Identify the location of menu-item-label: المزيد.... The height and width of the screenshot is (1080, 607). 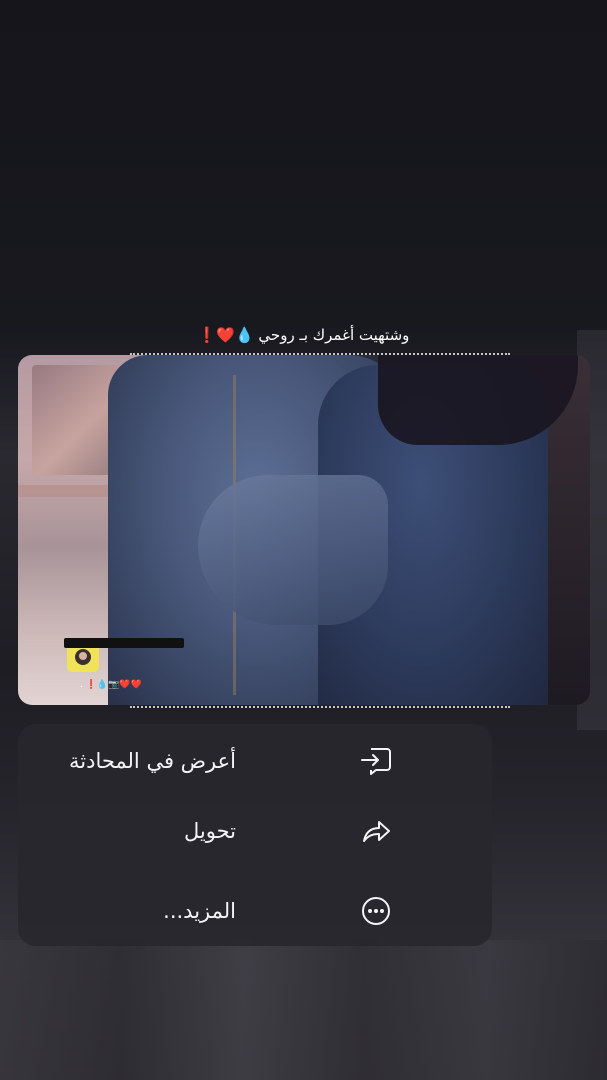
(199, 911).